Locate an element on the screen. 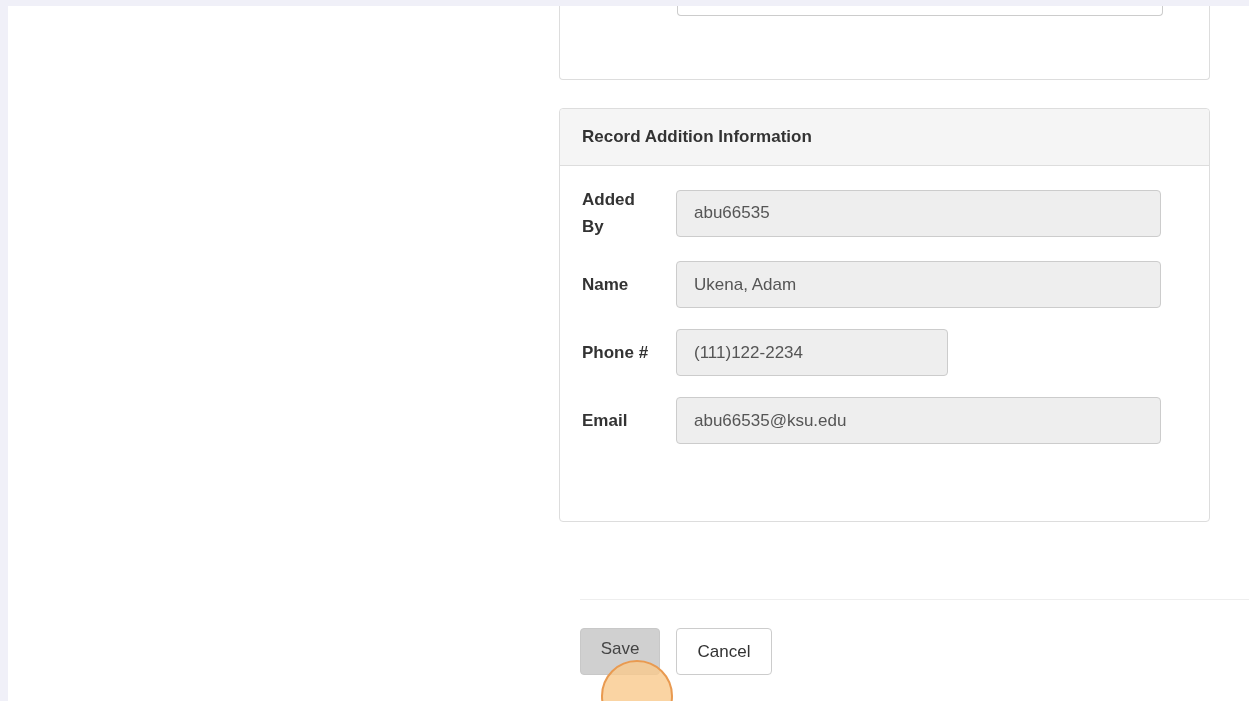 The width and height of the screenshot is (1249, 701). input-field: abu66535@ksu.edu is located at coordinates (918, 420).